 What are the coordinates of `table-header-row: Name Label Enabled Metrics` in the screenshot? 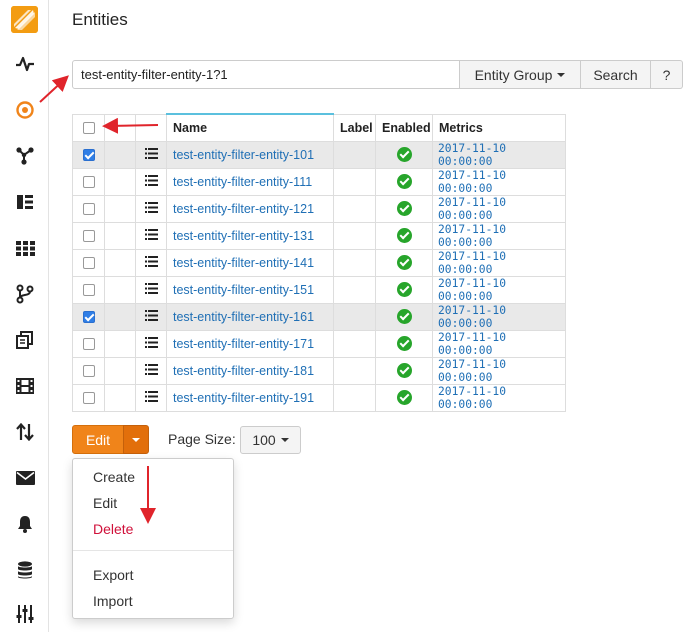 It's located at (319, 127).